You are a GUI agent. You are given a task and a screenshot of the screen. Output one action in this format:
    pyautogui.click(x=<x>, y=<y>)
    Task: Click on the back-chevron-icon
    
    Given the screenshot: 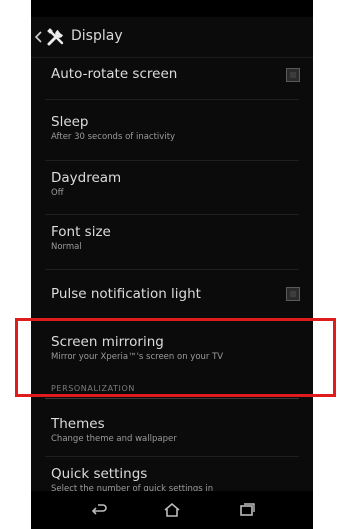 What is the action you would take?
    pyautogui.click(x=39, y=37)
    